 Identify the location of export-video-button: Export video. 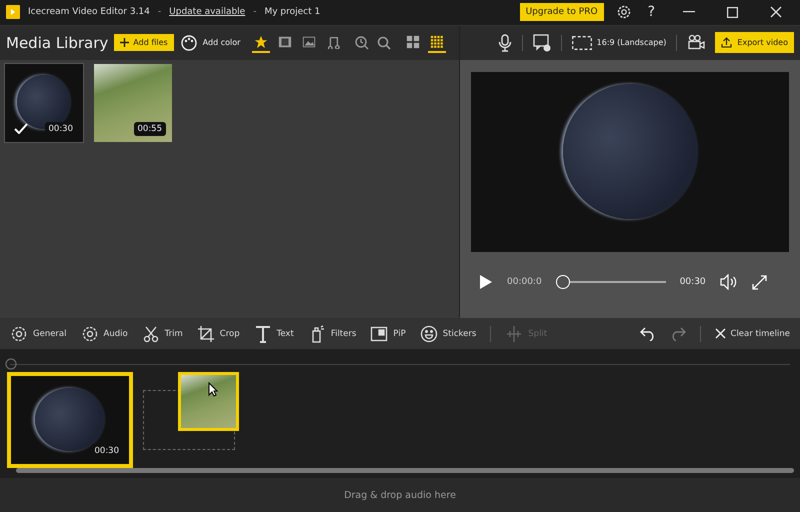
(754, 43).